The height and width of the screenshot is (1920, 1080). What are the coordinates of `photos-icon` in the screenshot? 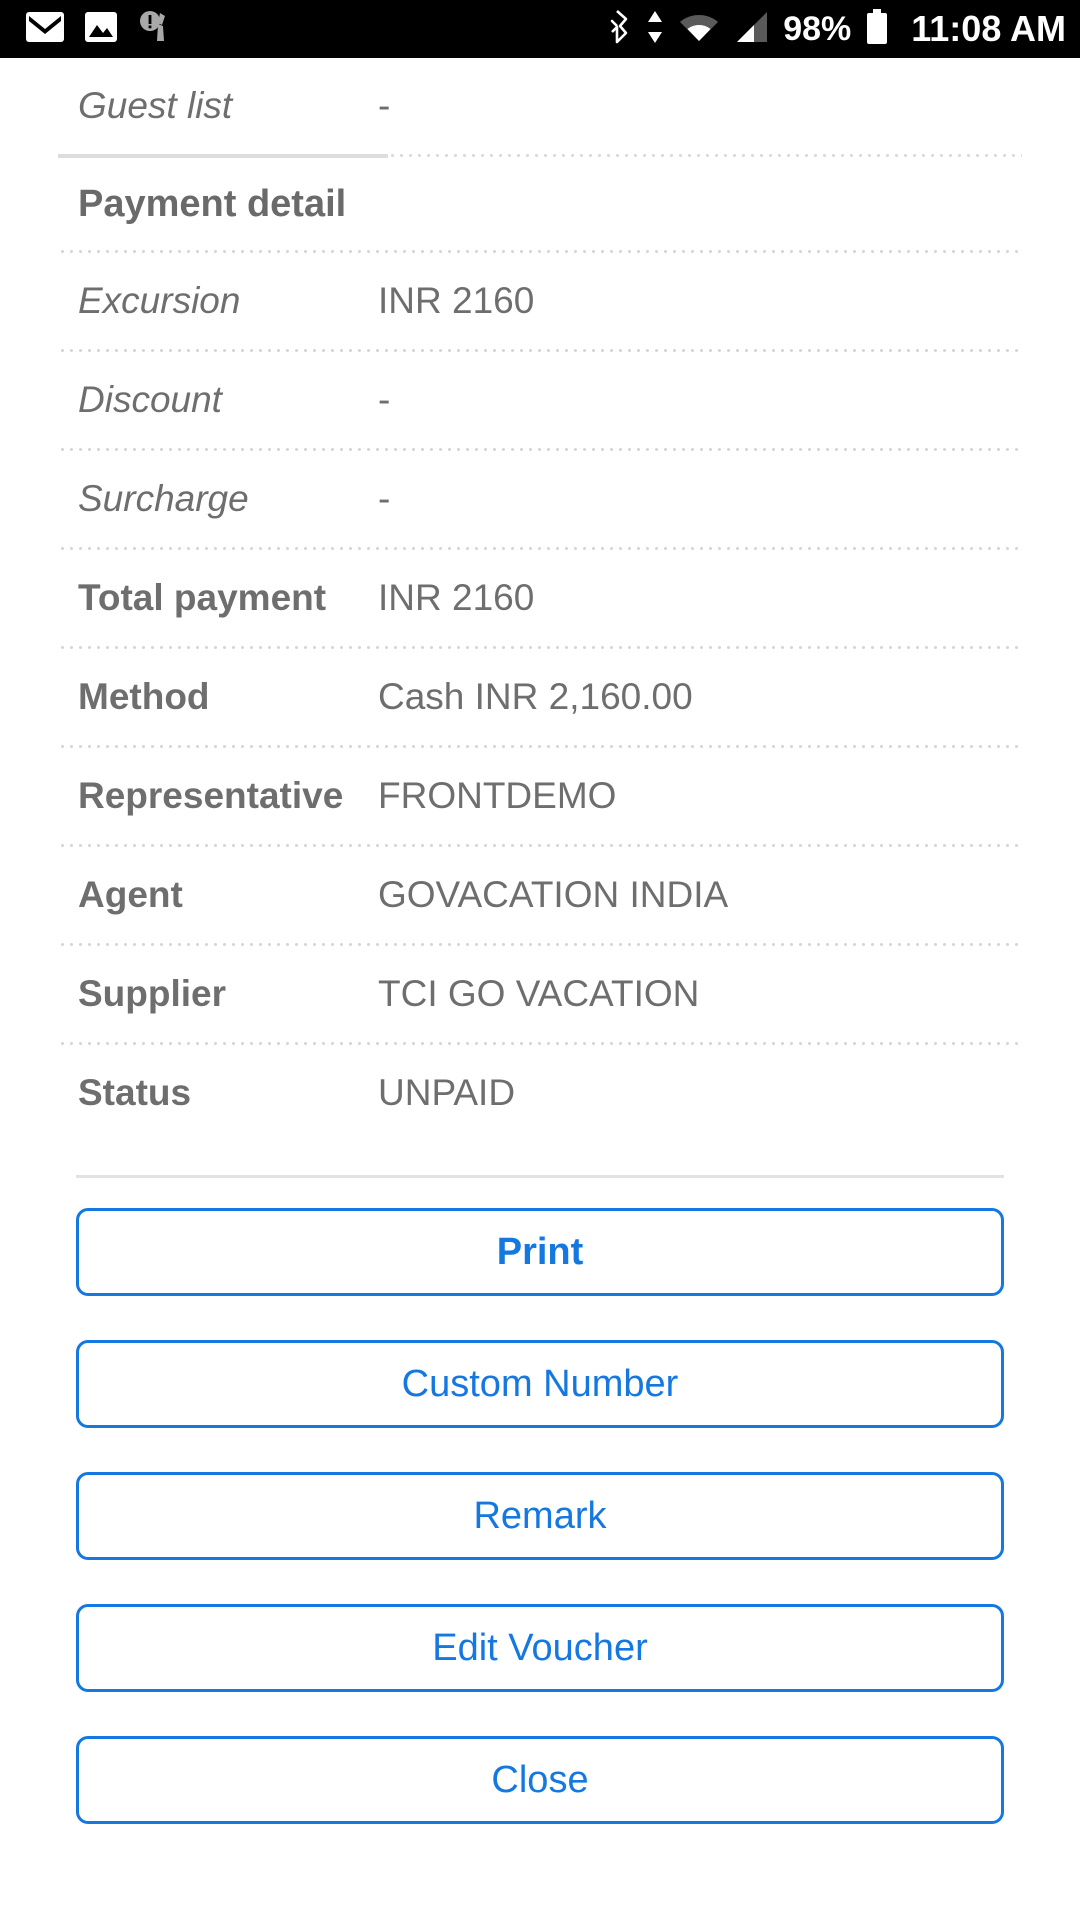 It's located at (101, 29).